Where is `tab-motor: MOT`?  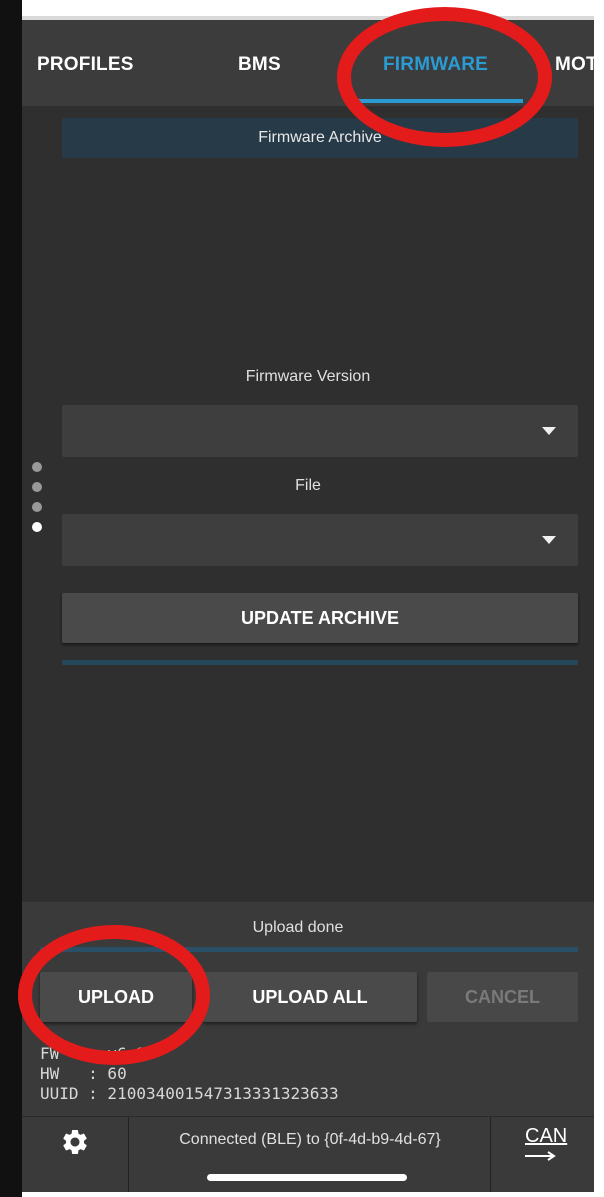
tab-motor: MOT is located at coordinates (574, 65).